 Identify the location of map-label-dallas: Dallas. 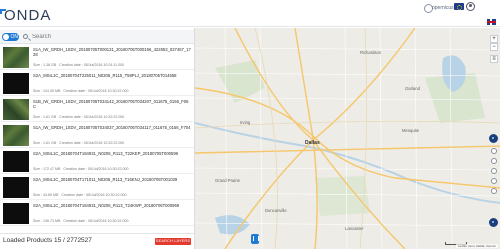
(312, 143).